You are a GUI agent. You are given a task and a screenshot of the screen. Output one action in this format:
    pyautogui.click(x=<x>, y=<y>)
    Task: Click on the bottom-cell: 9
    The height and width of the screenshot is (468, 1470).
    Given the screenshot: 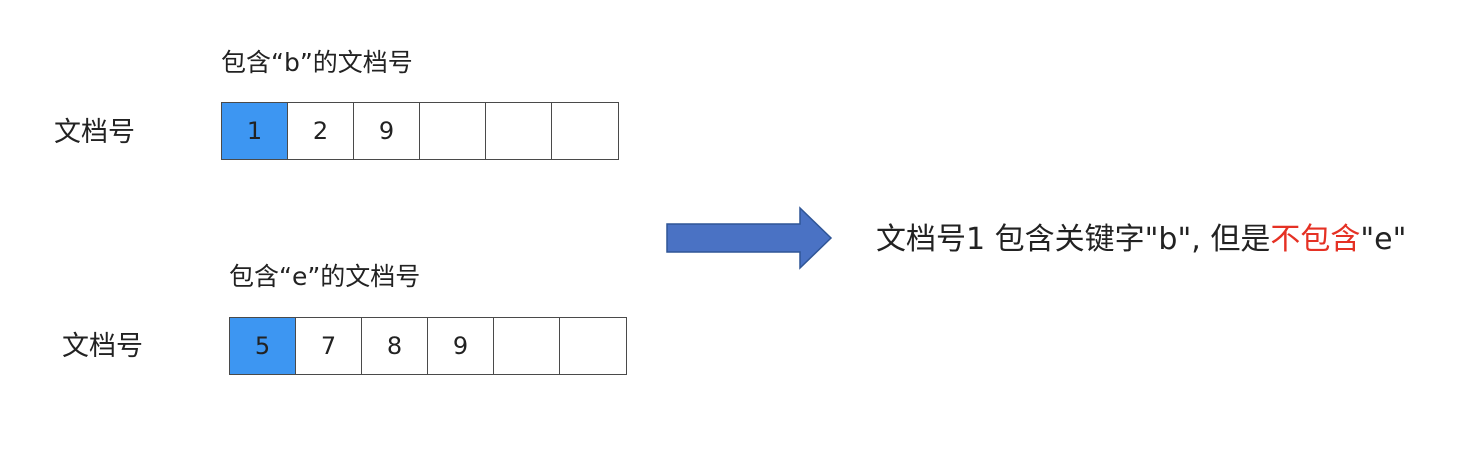 What is the action you would take?
    pyautogui.click(x=461, y=346)
    